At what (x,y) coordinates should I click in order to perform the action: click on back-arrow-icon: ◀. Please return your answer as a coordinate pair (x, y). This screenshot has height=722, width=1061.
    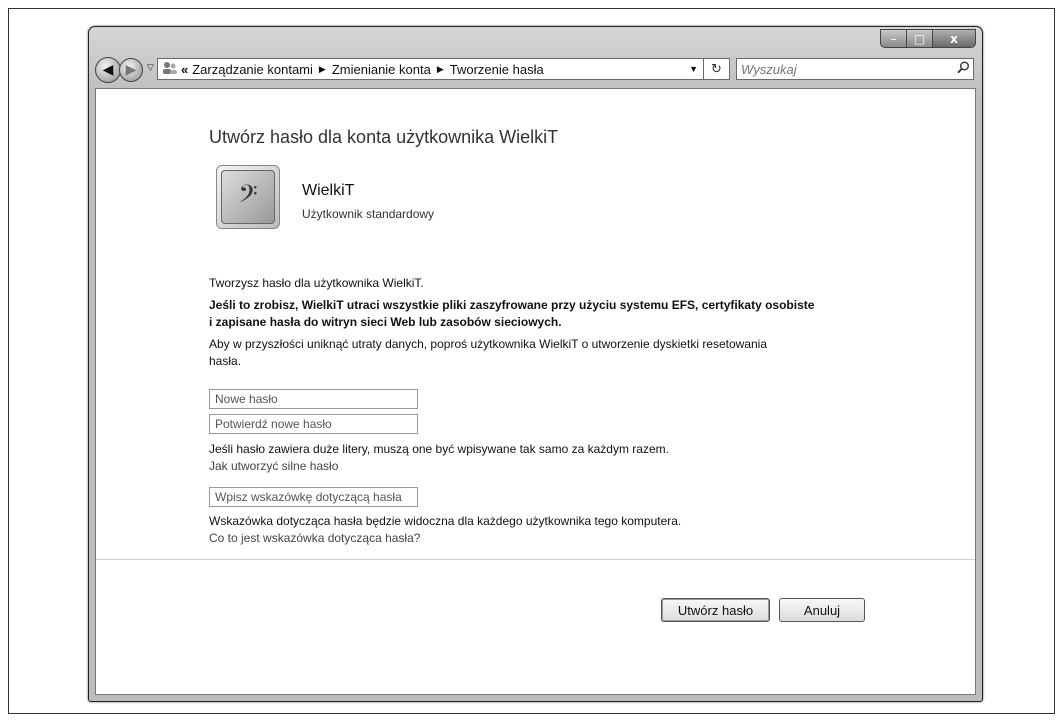
    Looking at the image, I should click on (108, 70).